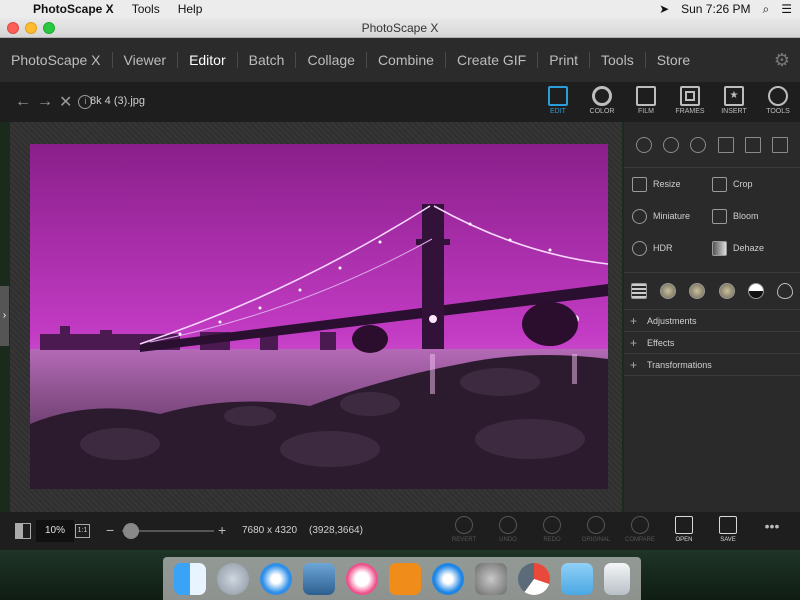 The image size is (800, 600). I want to click on crop-label: Crop, so click(743, 184).